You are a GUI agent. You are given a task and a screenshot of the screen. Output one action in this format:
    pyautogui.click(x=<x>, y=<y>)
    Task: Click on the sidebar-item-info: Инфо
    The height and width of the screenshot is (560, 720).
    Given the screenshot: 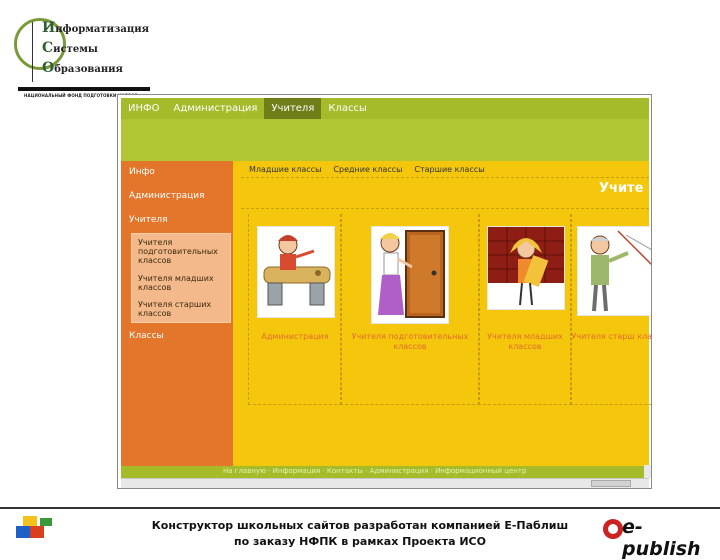 What is the action you would take?
    pyautogui.click(x=142, y=172)
    